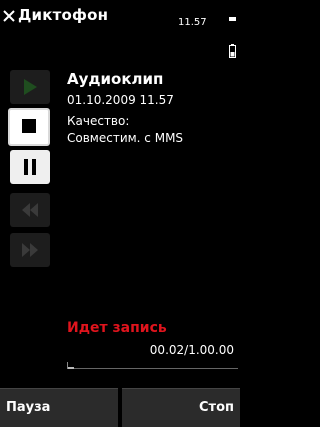 Image resolution: width=320 pixels, height=427 pixels. What do you see at coordinates (9, 16) in the screenshot?
I see `close-icon` at bounding box center [9, 16].